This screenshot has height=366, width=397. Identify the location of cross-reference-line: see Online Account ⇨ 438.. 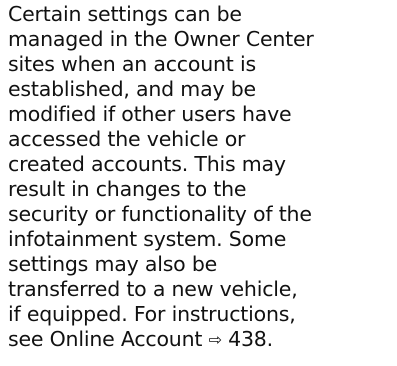
(201, 339).